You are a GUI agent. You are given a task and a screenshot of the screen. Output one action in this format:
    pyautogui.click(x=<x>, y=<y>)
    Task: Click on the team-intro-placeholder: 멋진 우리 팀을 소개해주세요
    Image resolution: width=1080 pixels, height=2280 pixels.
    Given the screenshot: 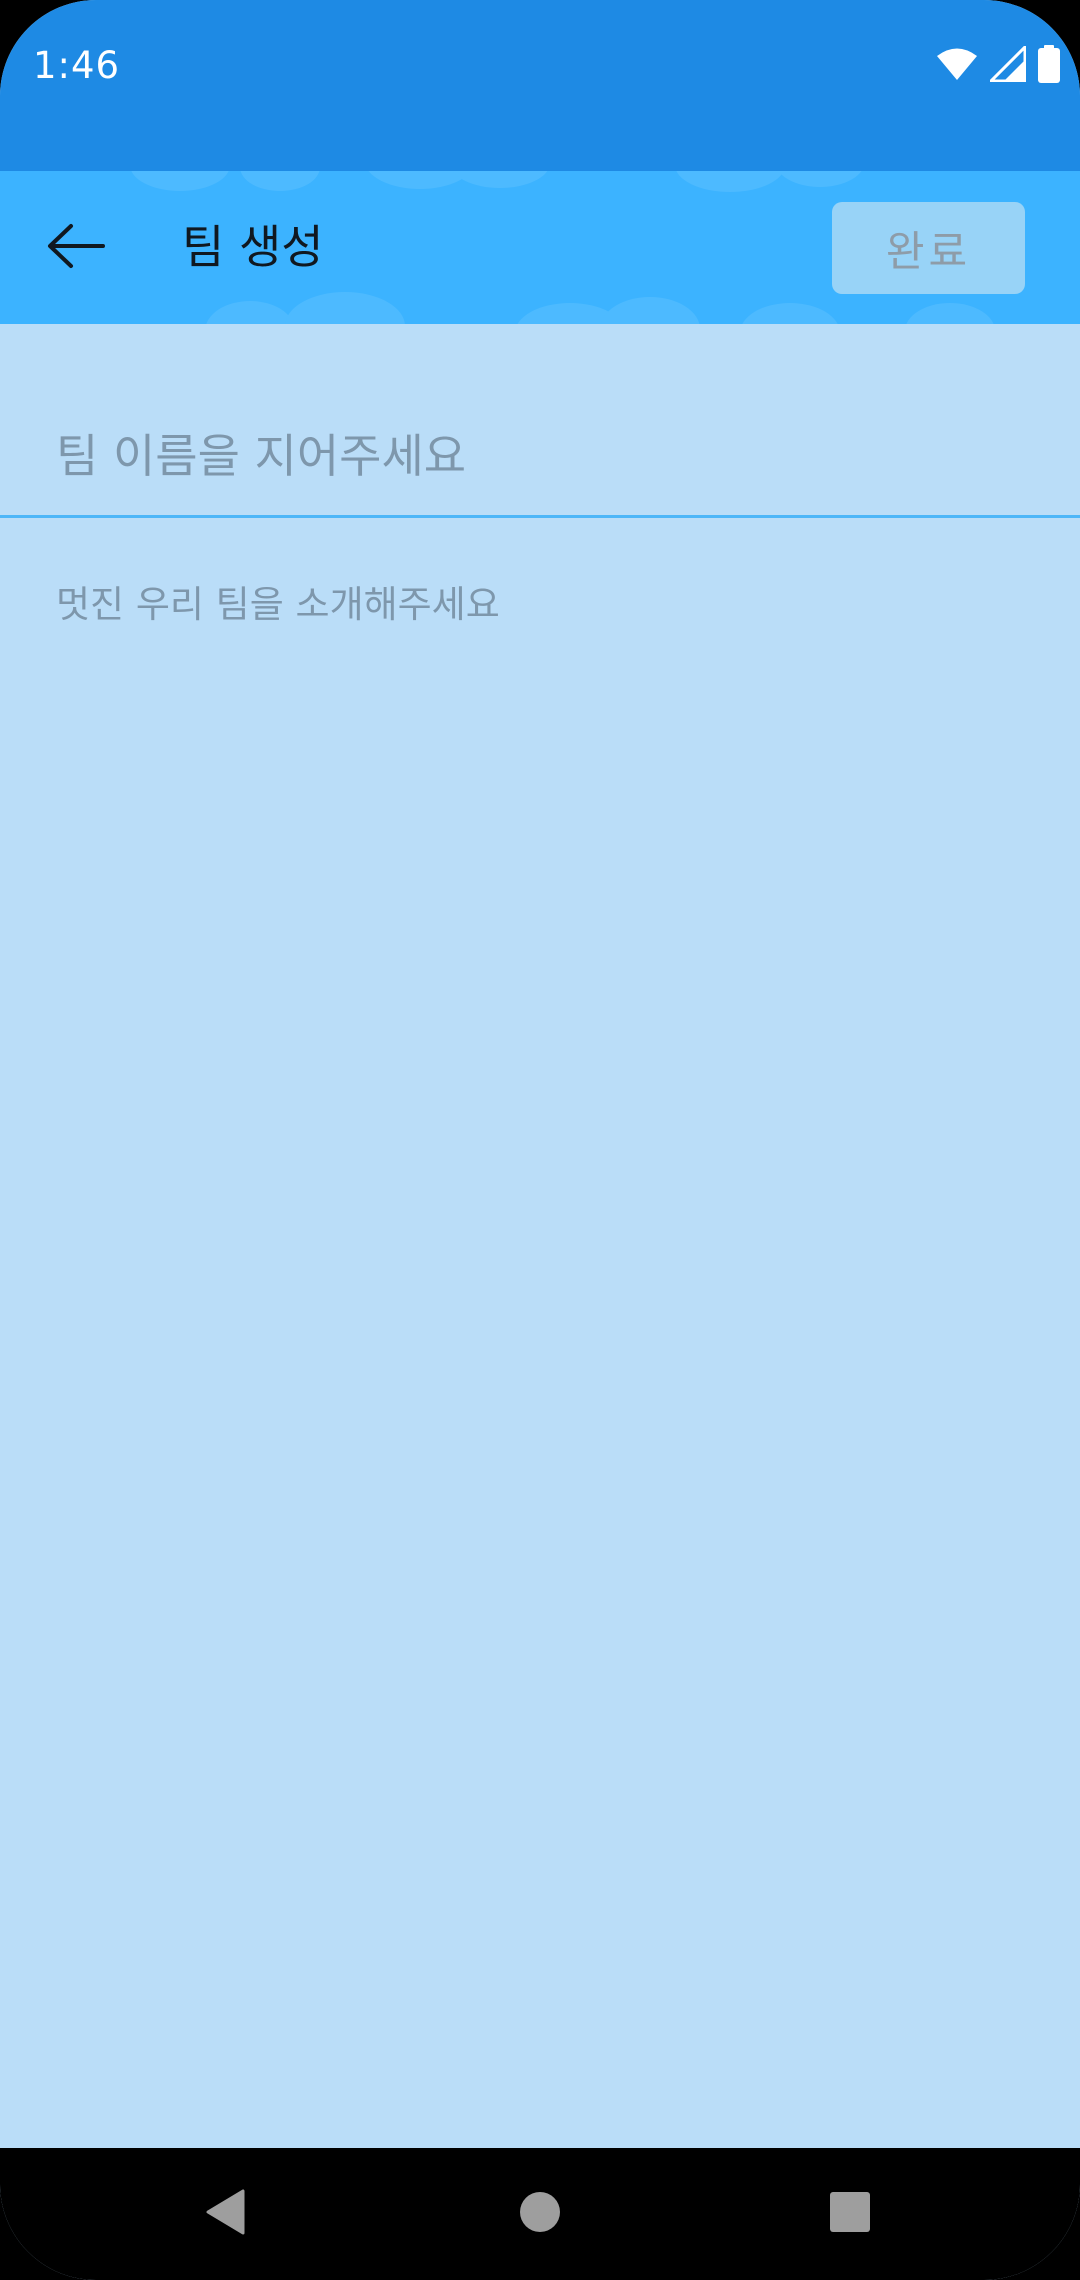 What is the action you would take?
    pyautogui.click(x=278, y=604)
    